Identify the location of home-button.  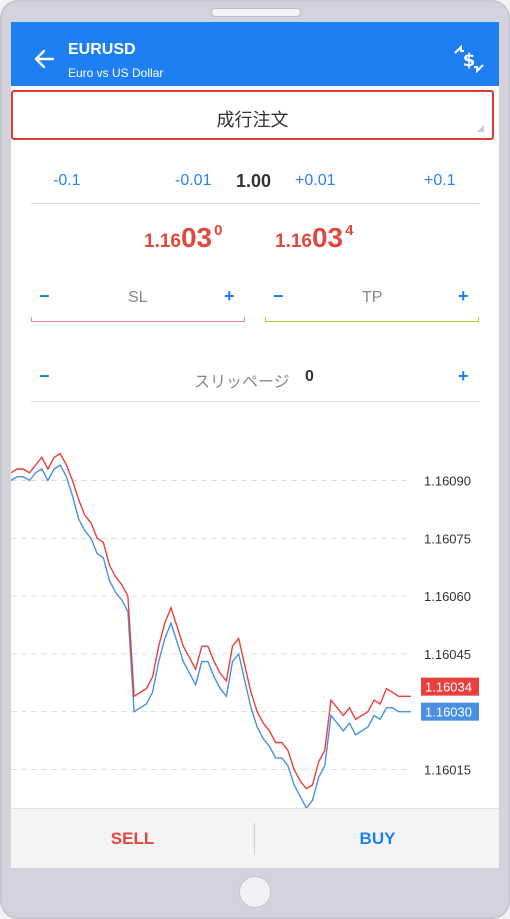
(255, 892).